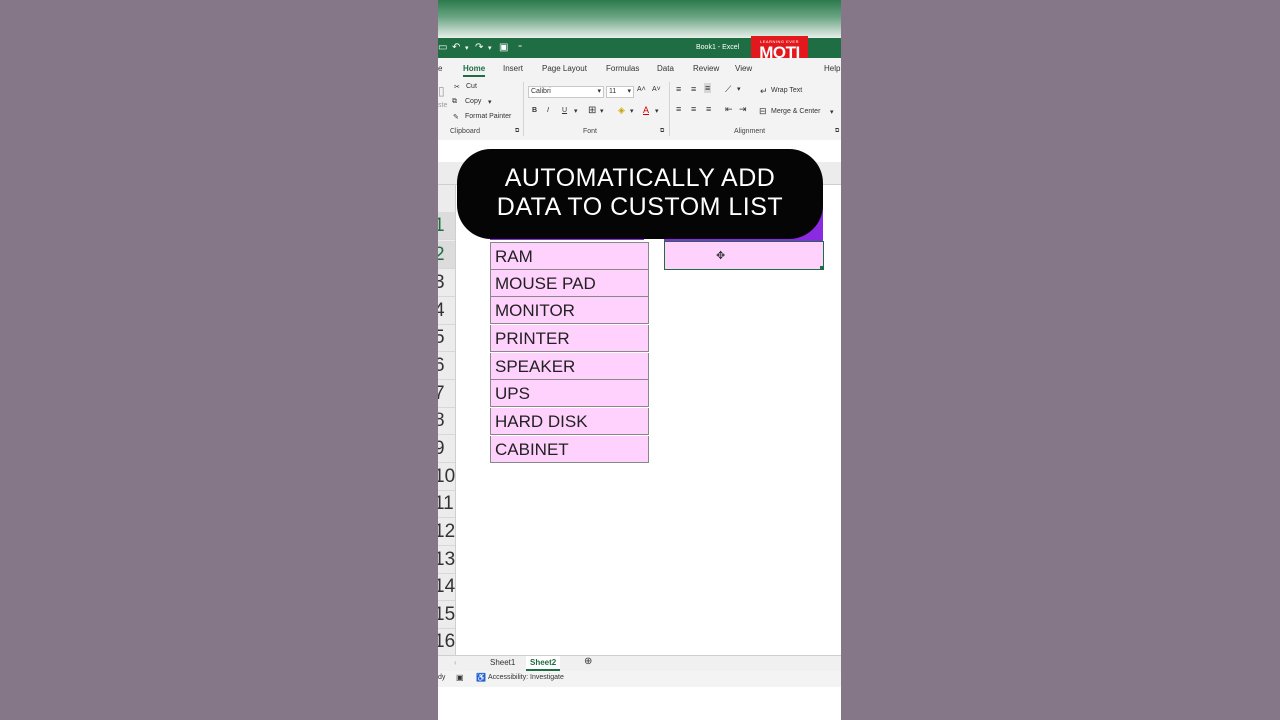  I want to click on row-header: 8, so click(446, 421).